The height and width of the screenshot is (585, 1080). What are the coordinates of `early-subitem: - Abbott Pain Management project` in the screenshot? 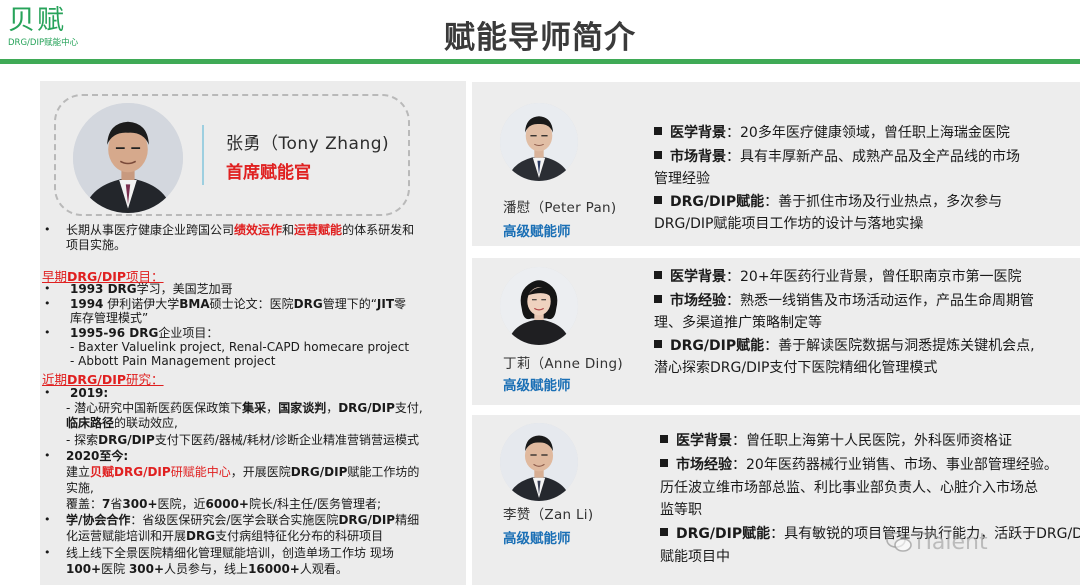 It's located at (173, 361).